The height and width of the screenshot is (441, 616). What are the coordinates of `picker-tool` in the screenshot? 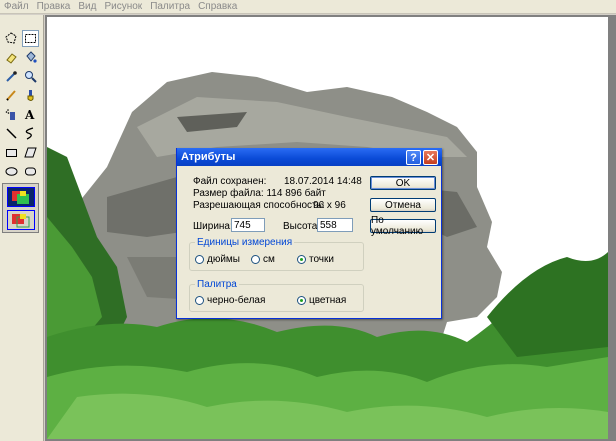 It's located at (11, 76).